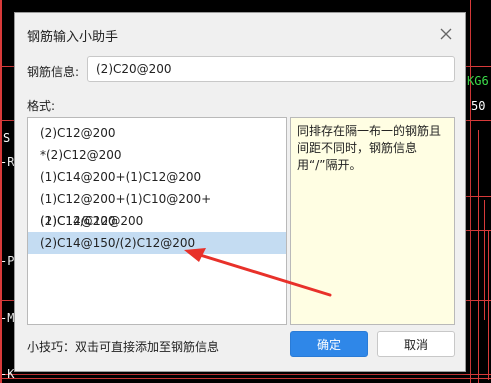 This screenshot has width=491, height=383. I want to click on dialog-title: 钢筋输入小助手, so click(73, 37).